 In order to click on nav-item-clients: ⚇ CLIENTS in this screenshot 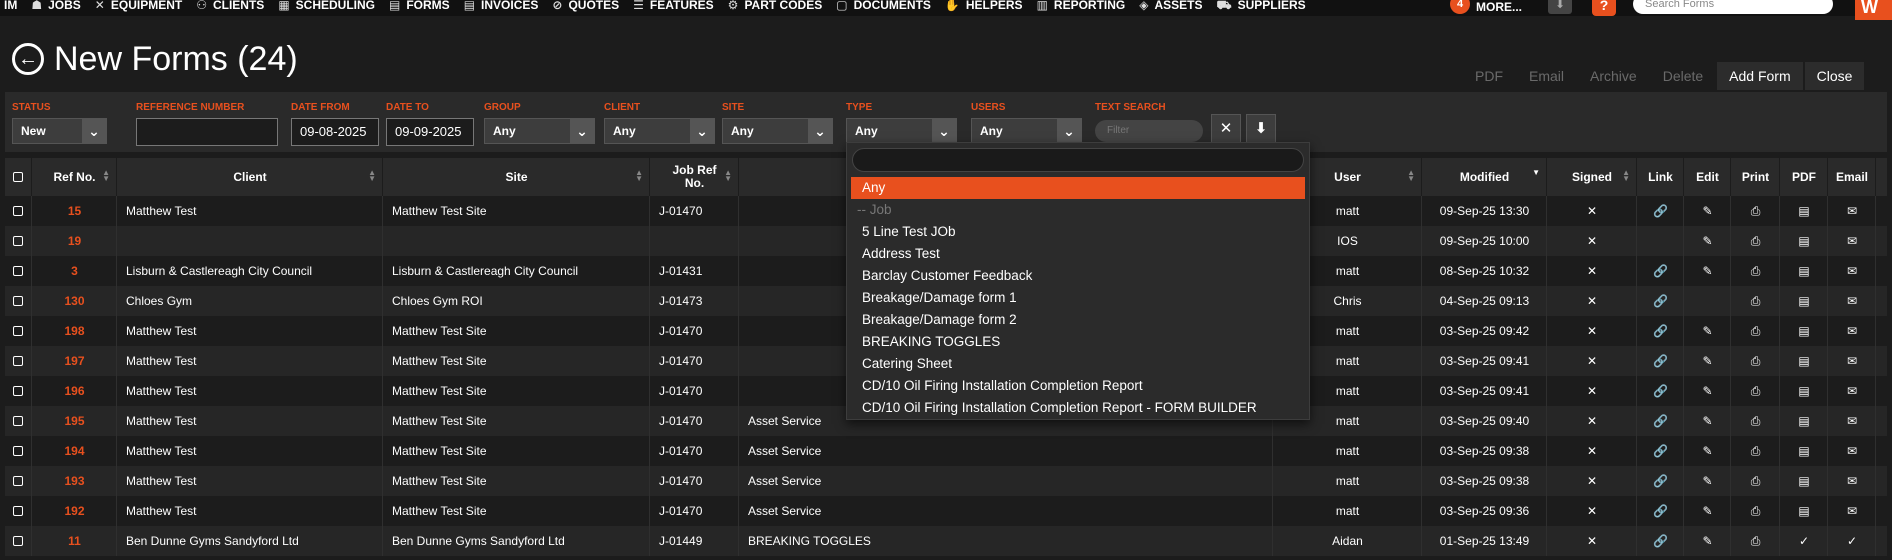, I will do `click(237, 6)`.